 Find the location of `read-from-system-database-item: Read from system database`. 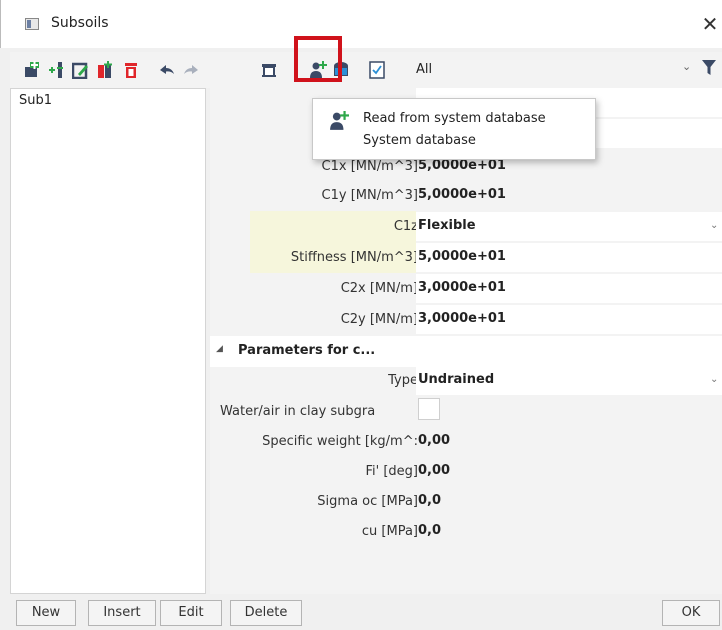

read-from-system-database-item: Read from system database is located at coordinates (454, 118).